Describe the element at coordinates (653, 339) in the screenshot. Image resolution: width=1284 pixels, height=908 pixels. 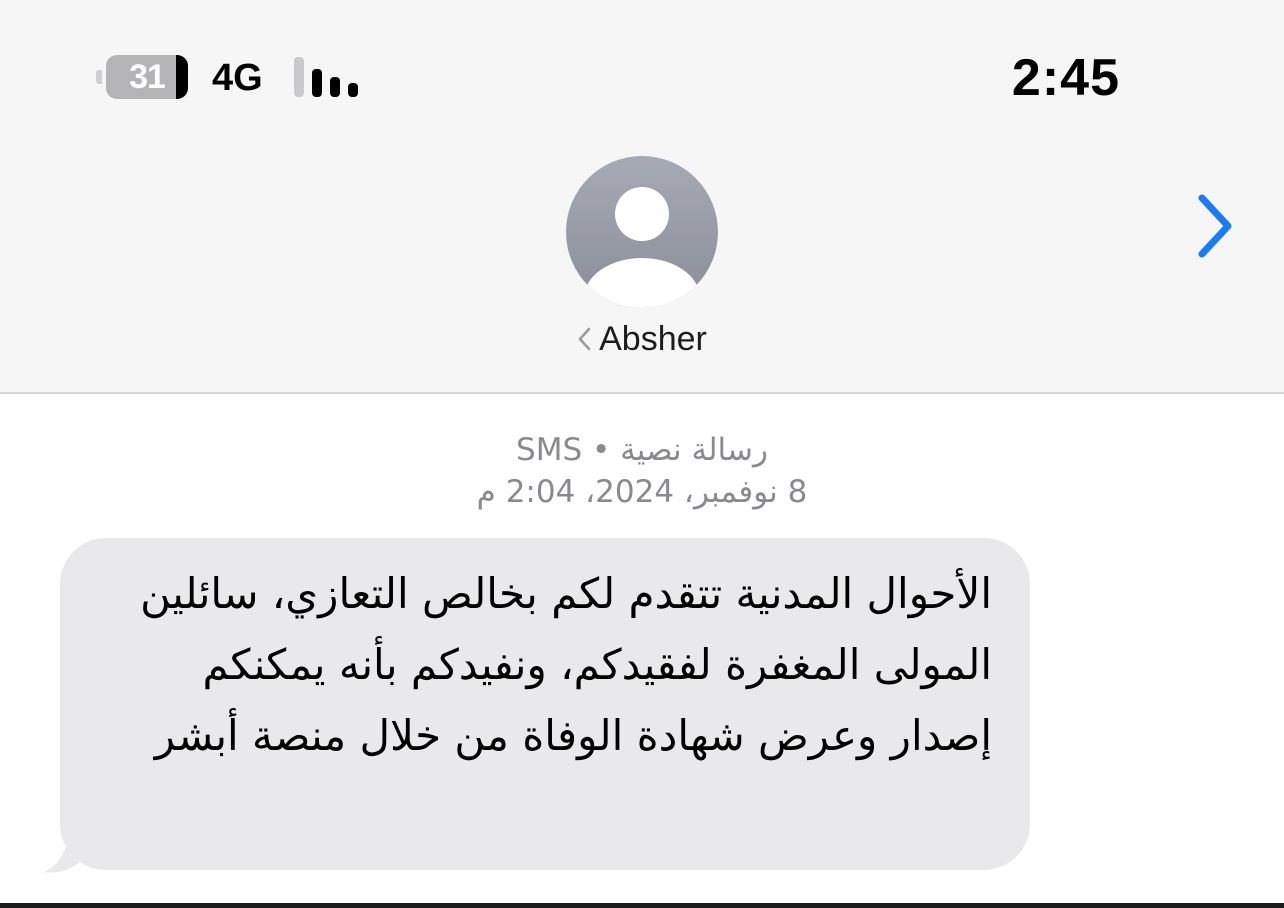
I see `contact-name: Absher` at that location.